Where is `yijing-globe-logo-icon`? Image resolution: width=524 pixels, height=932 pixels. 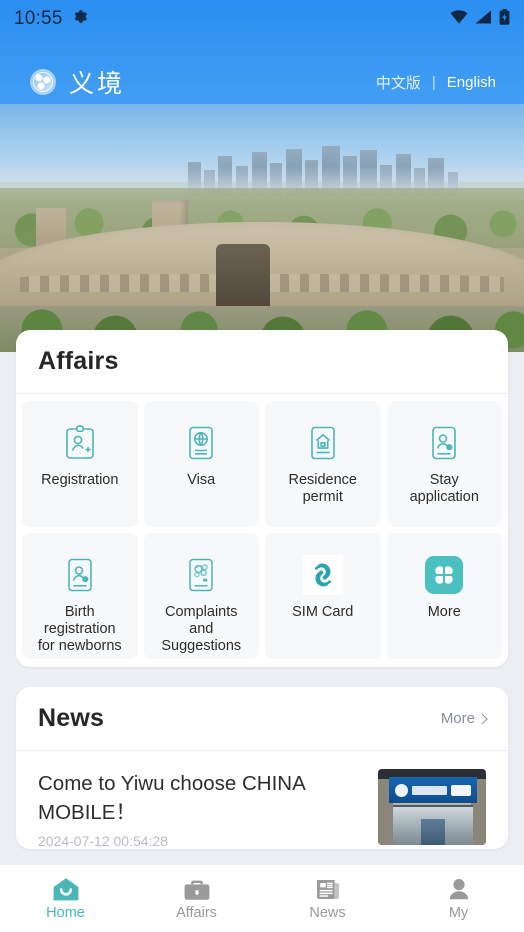
yijing-globe-logo-icon is located at coordinates (43, 82).